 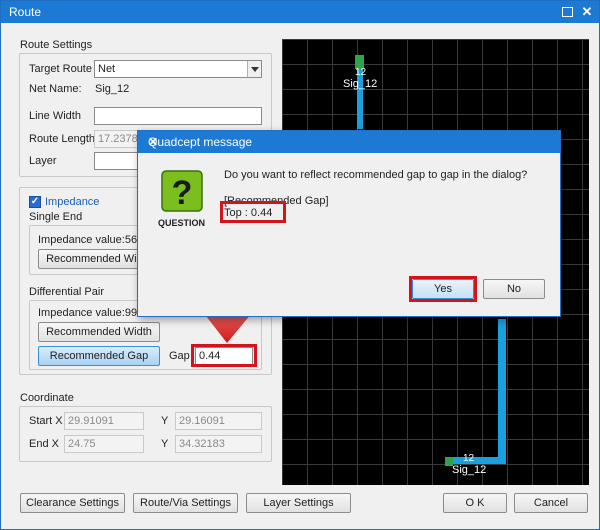 I want to click on route-settings-heading: Route Settings, so click(x=56, y=45).